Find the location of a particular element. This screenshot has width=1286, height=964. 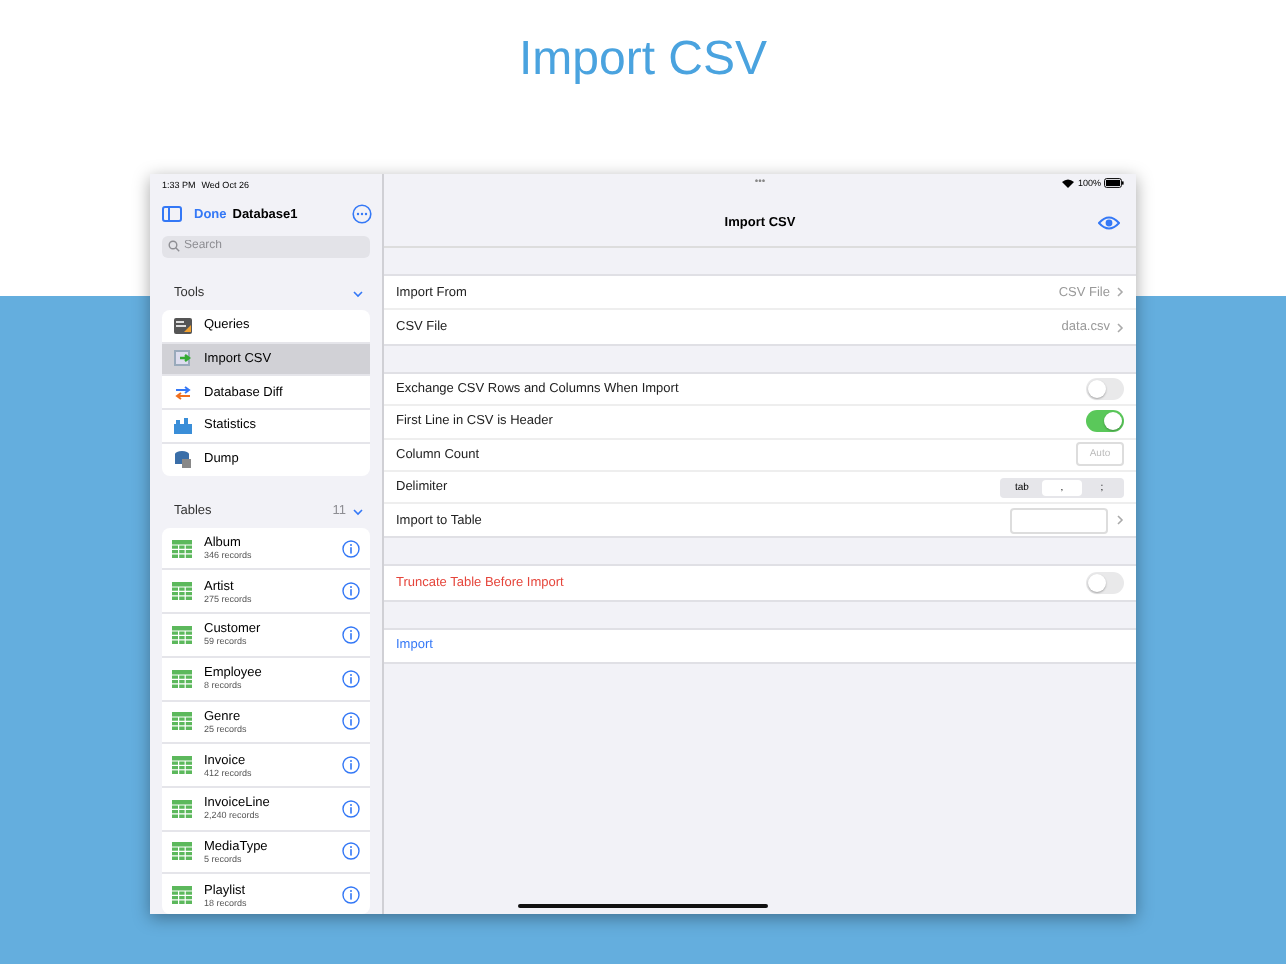

sidebar-toggle-icon is located at coordinates (172, 214).